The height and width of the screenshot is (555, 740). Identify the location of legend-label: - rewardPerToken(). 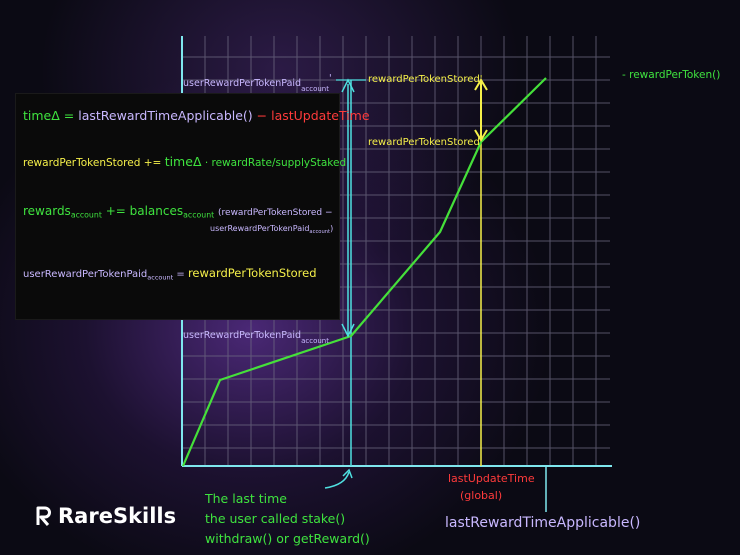
(671, 75).